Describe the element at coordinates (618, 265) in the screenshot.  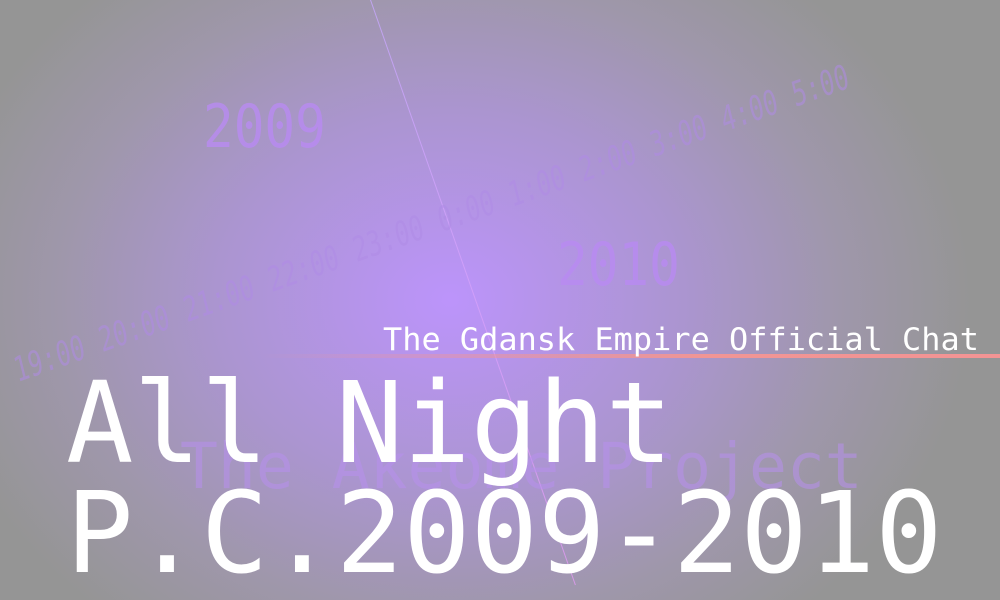
I see `year-2010: 2010` at that location.